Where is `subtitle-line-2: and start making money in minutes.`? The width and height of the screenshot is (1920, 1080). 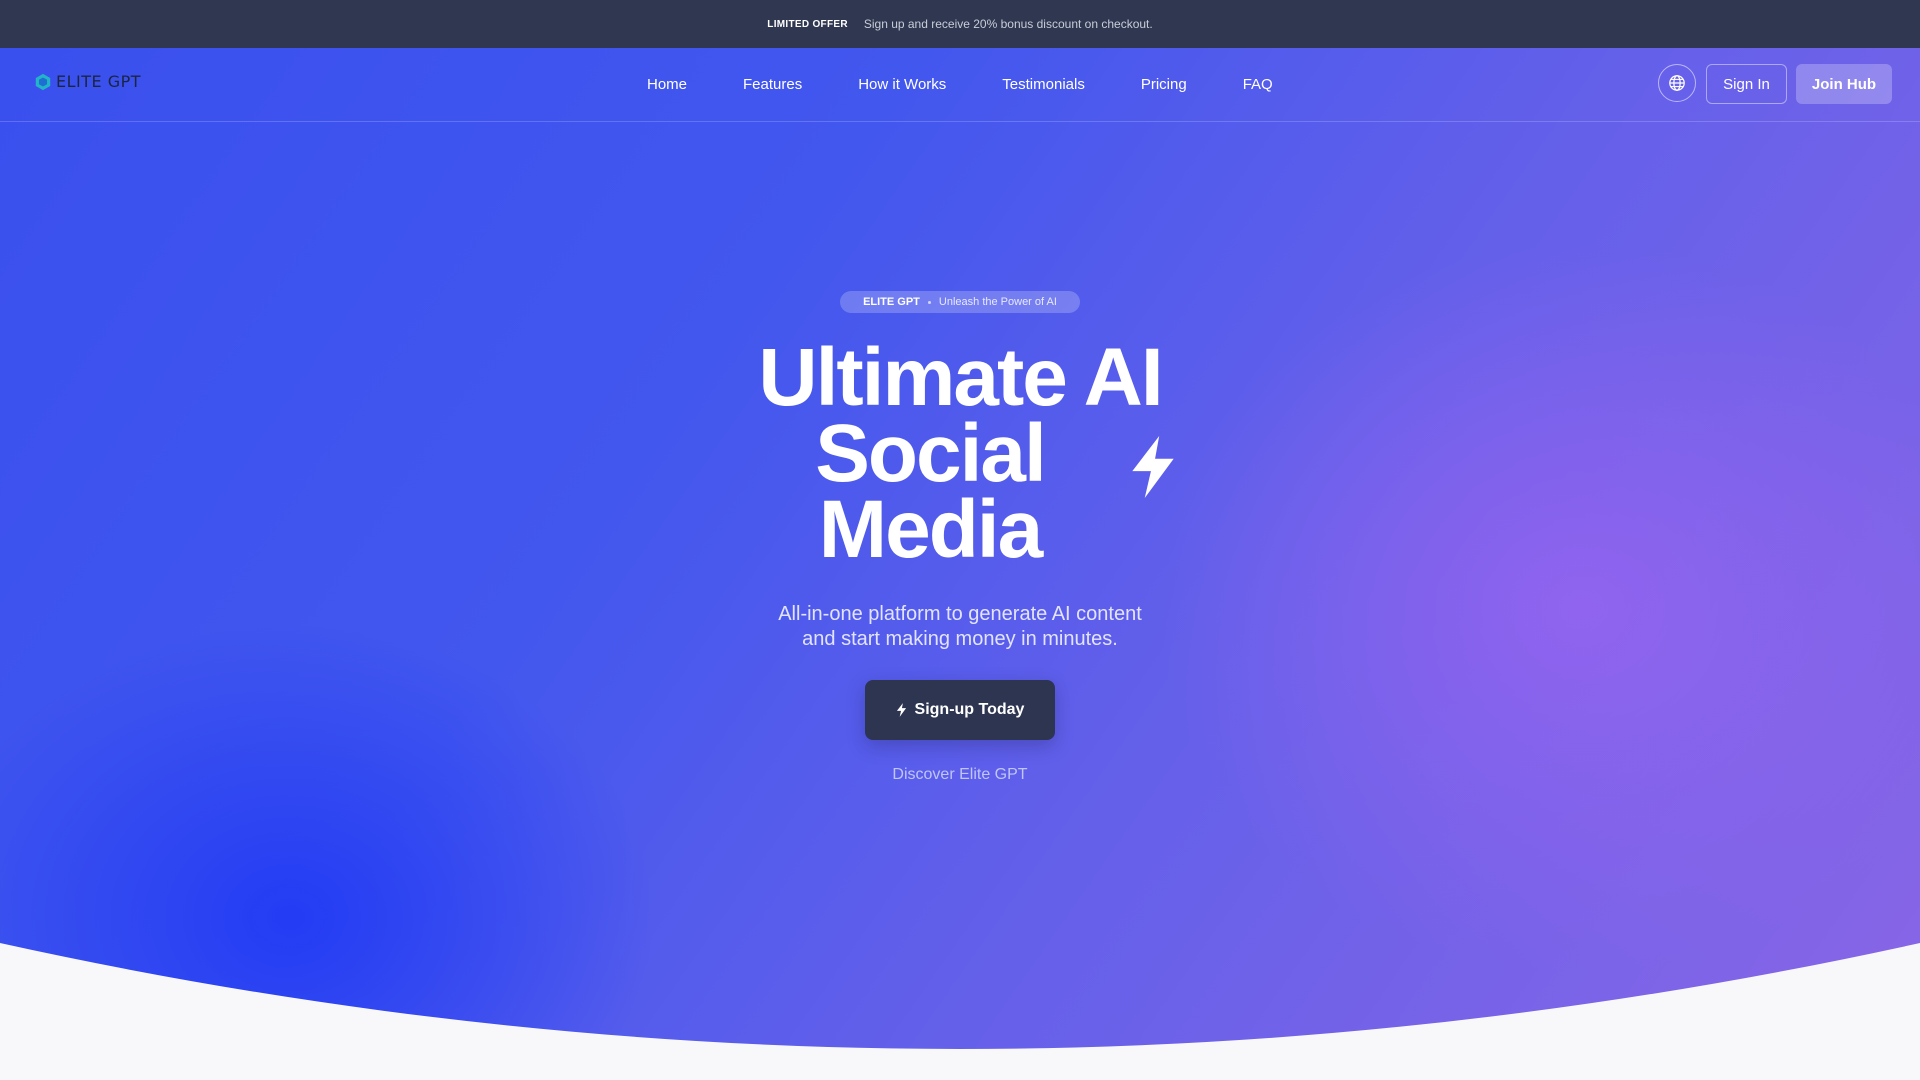
subtitle-line-2: and start making money in minutes. is located at coordinates (960, 639).